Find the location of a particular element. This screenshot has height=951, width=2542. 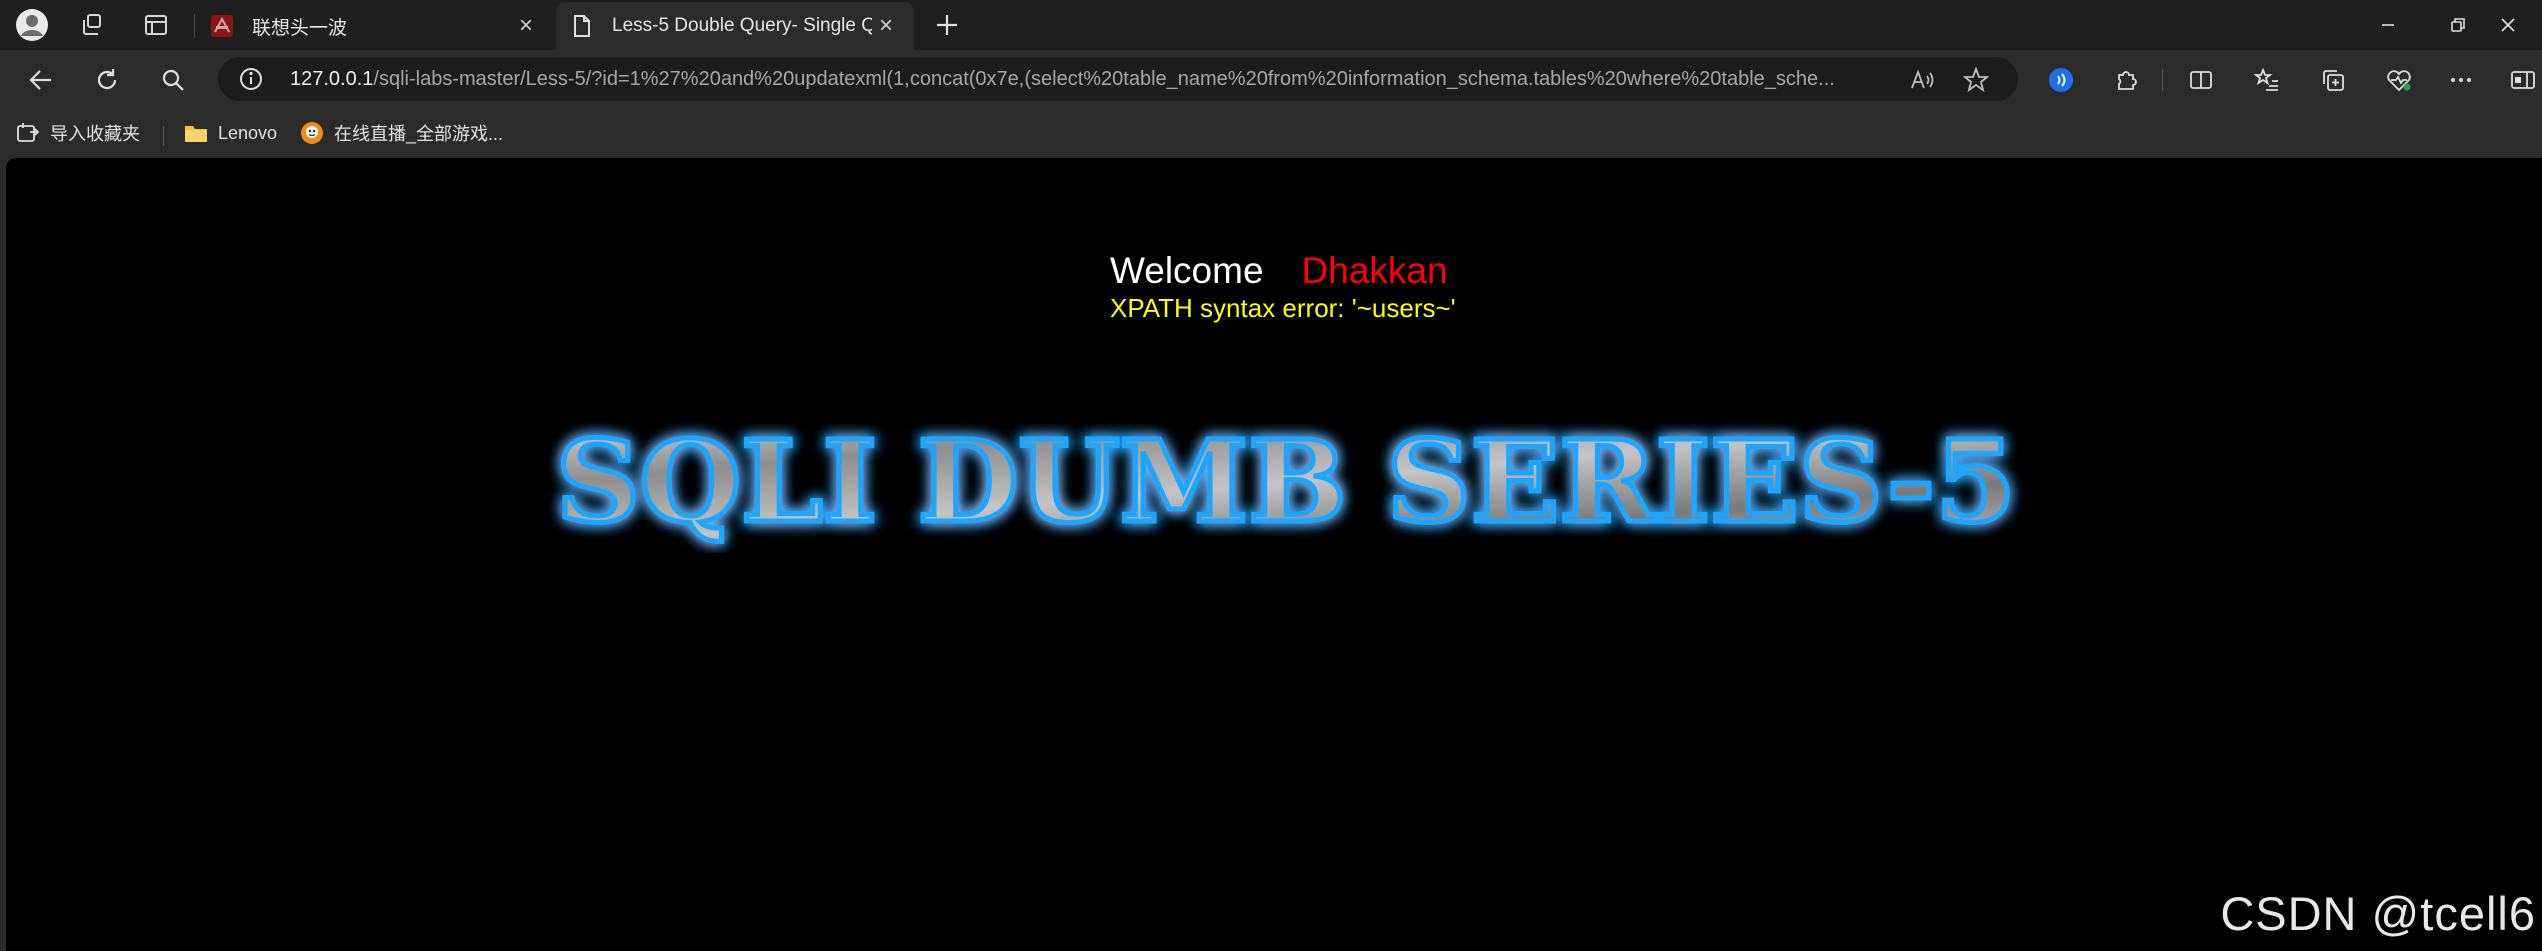

favorites-button is located at coordinates (2267, 80).